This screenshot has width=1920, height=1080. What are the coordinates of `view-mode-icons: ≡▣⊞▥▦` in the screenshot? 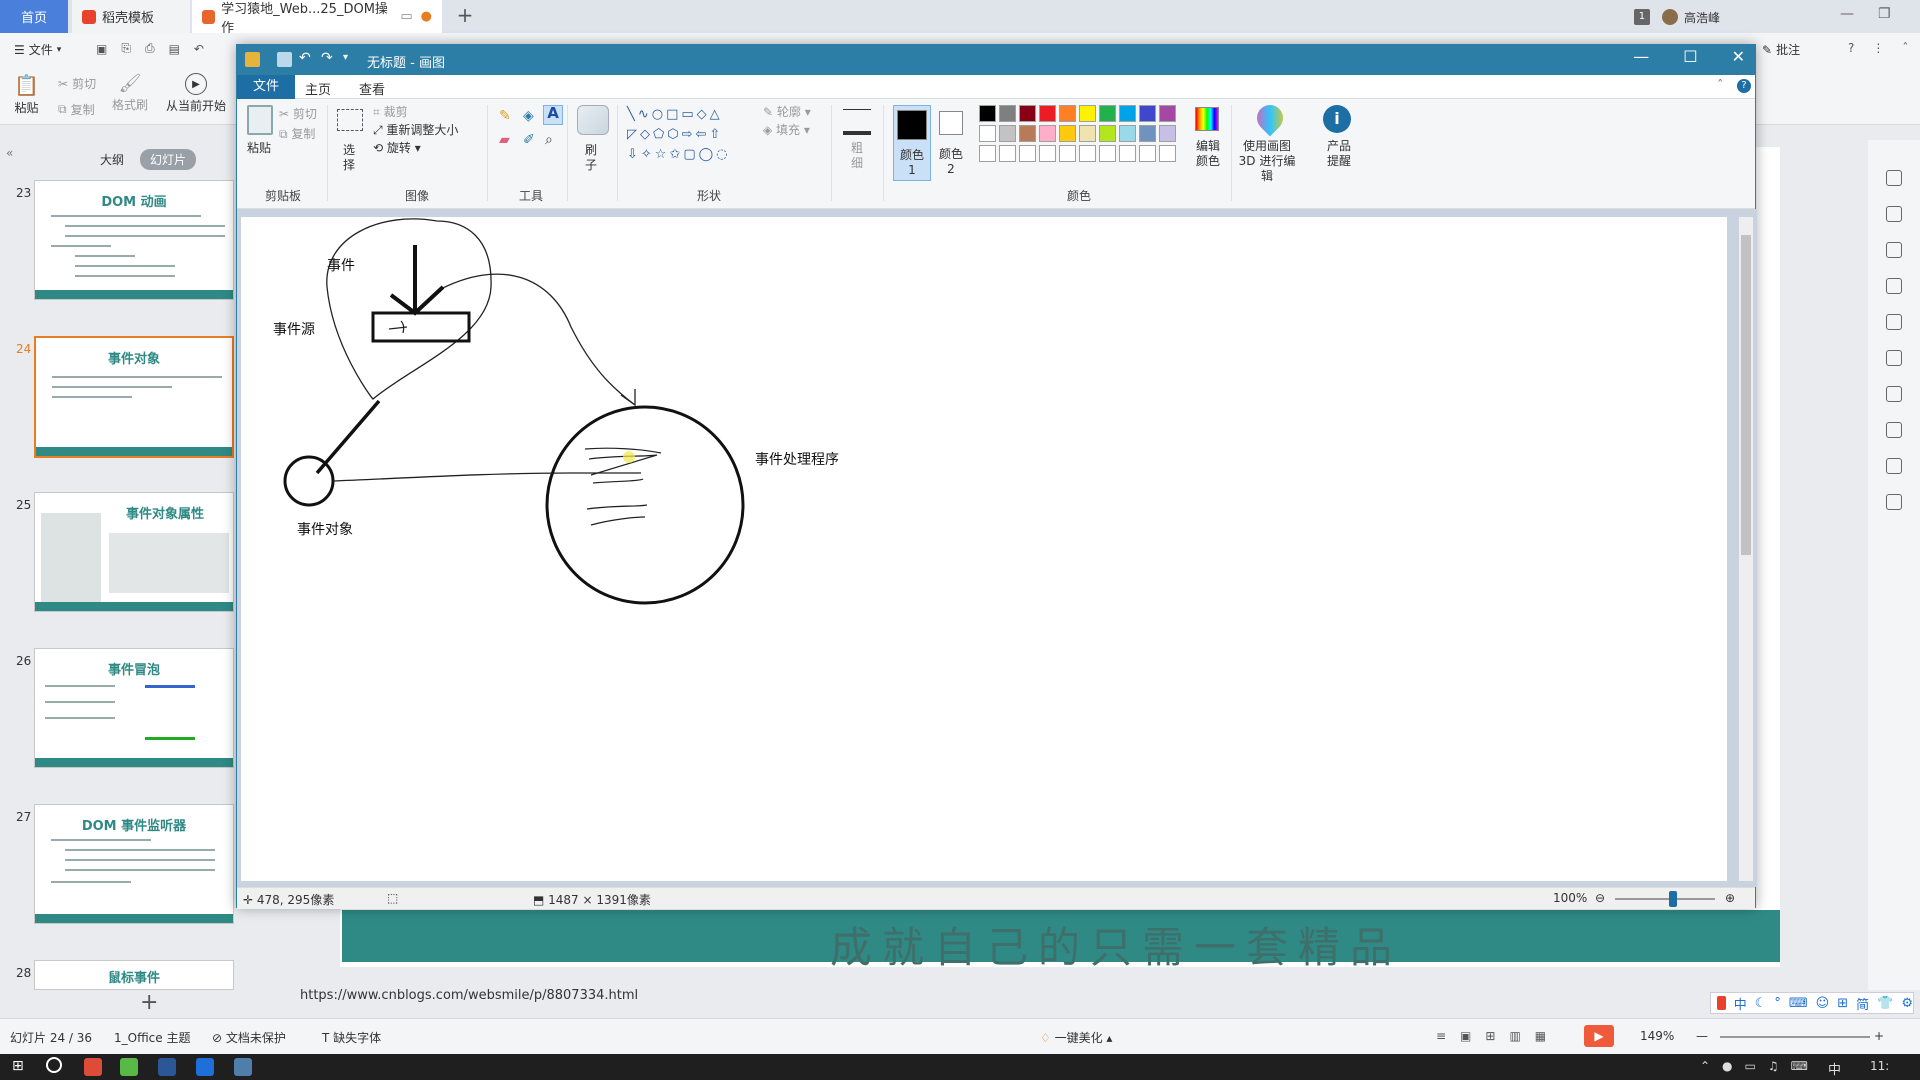 It's located at (1498, 1036).